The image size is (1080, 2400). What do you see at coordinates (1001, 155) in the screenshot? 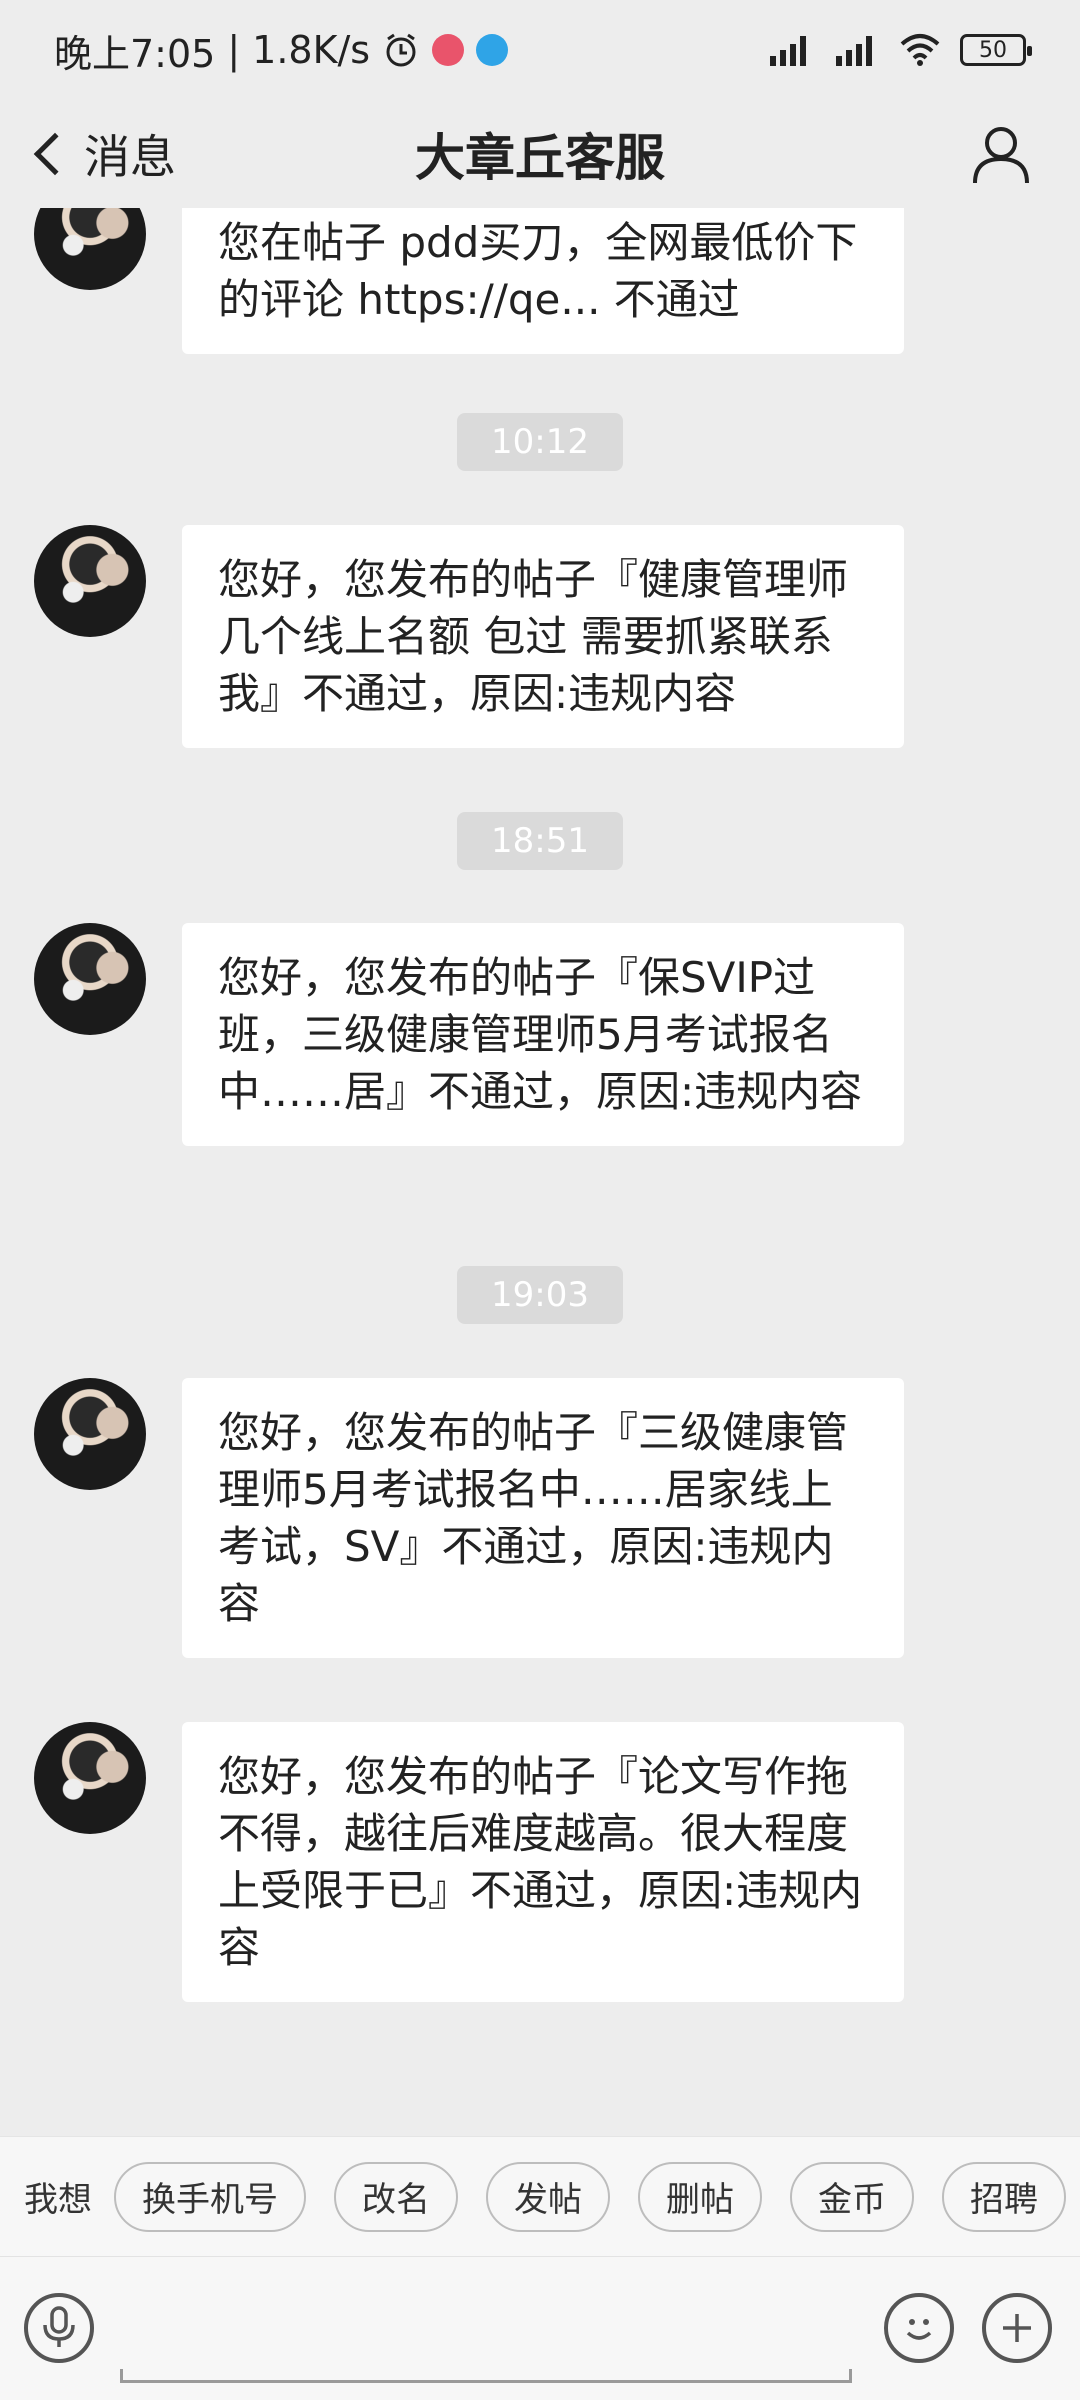
I see `user-icon` at bounding box center [1001, 155].